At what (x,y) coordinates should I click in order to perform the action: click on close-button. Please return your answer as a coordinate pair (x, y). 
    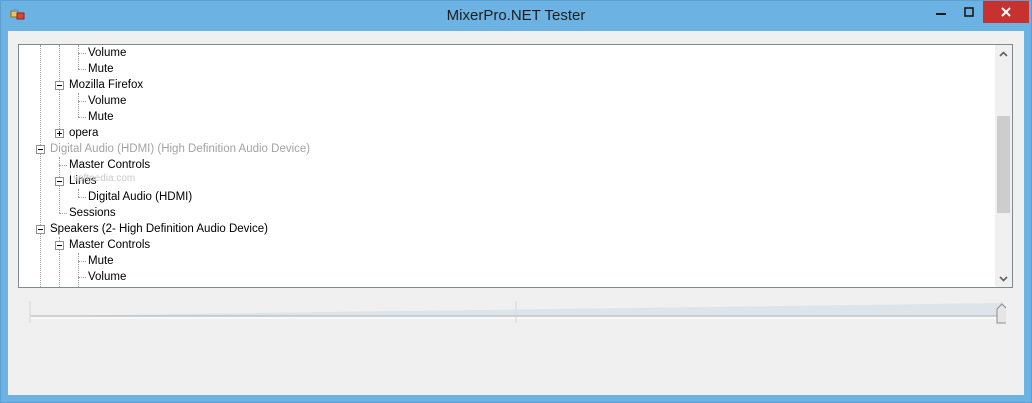
    Looking at the image, I should click on (1006, 12).